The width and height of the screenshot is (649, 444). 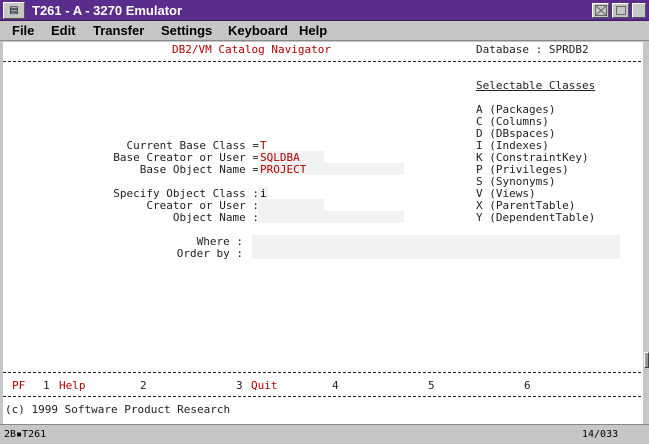 I want to click on title-bar: ▤ T261 - A - 3270 Emulator, so click(x=324, y=10).